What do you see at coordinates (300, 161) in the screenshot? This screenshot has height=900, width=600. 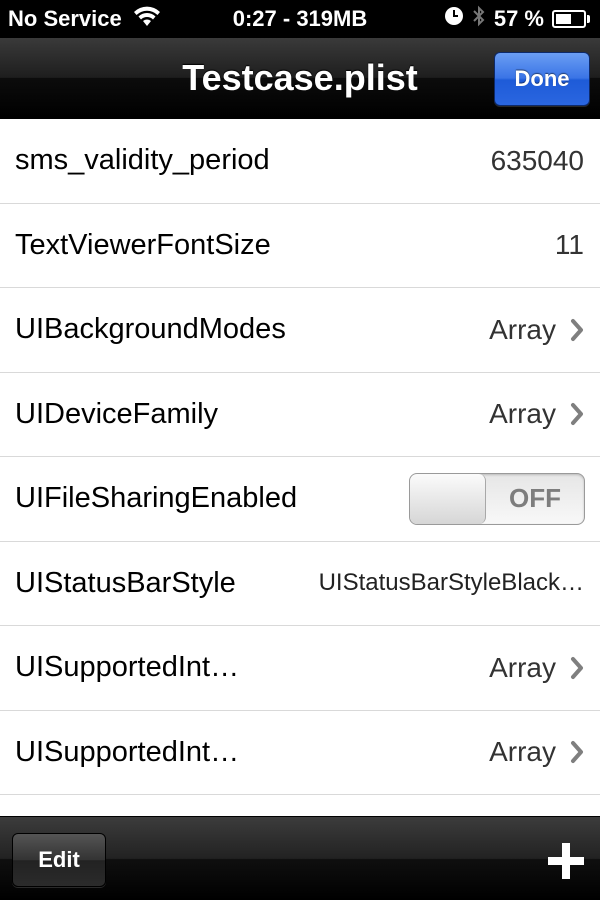 I see `table-row: sms_validity_period 635040` at bounding box center [300, 161].